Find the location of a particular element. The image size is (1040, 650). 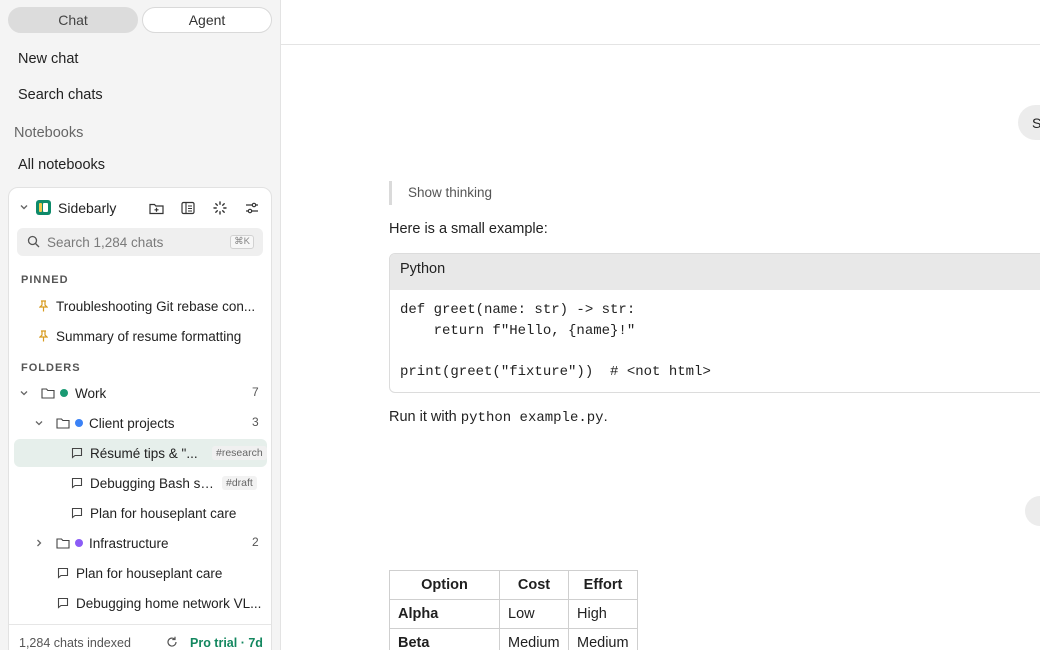

table-cell: Beta is located at coordinates (444, 639).